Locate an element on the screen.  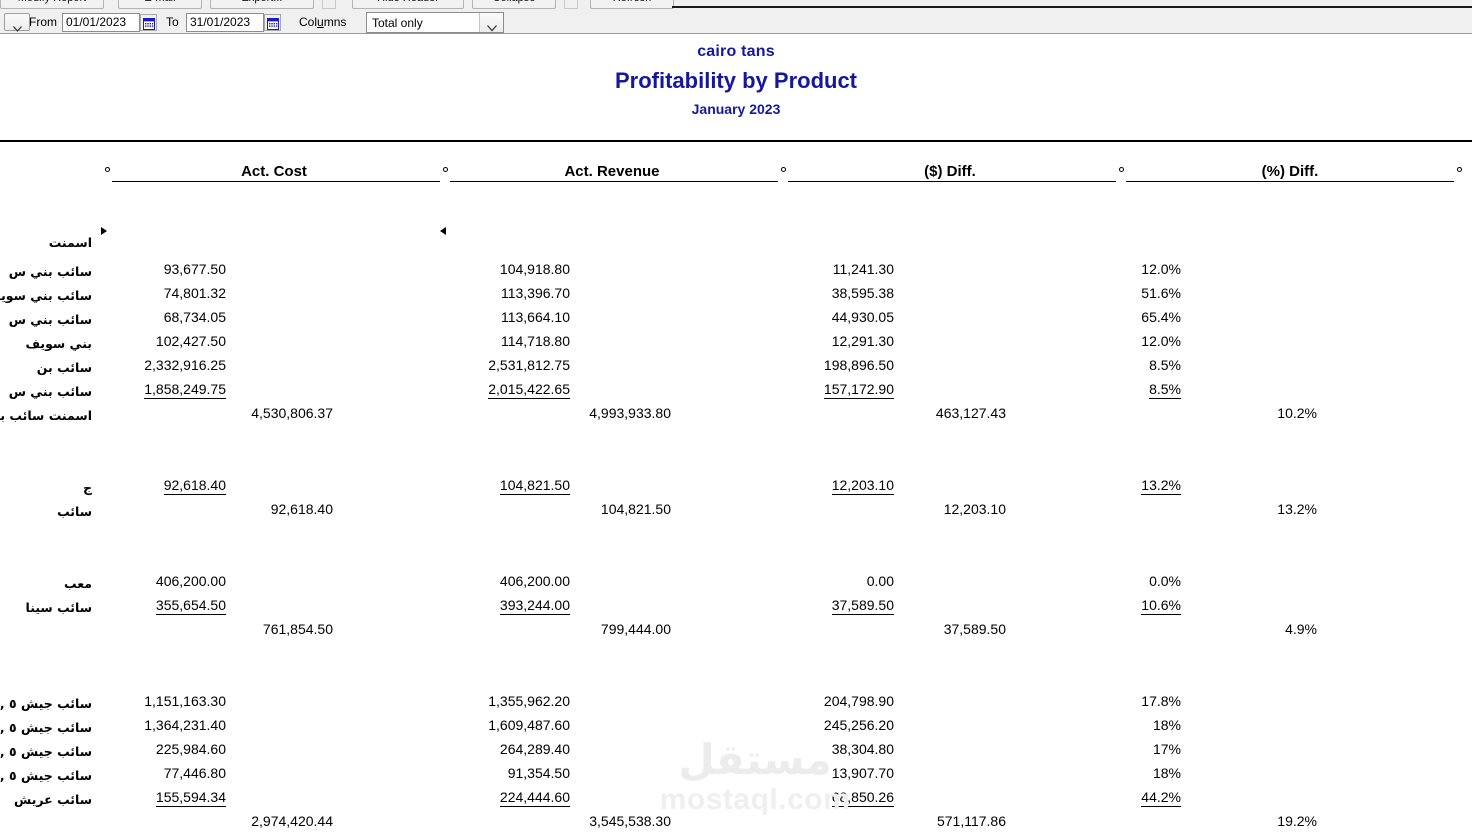
cell-dollar-diff: 198,896.50 is located at coordinates (859, 365).